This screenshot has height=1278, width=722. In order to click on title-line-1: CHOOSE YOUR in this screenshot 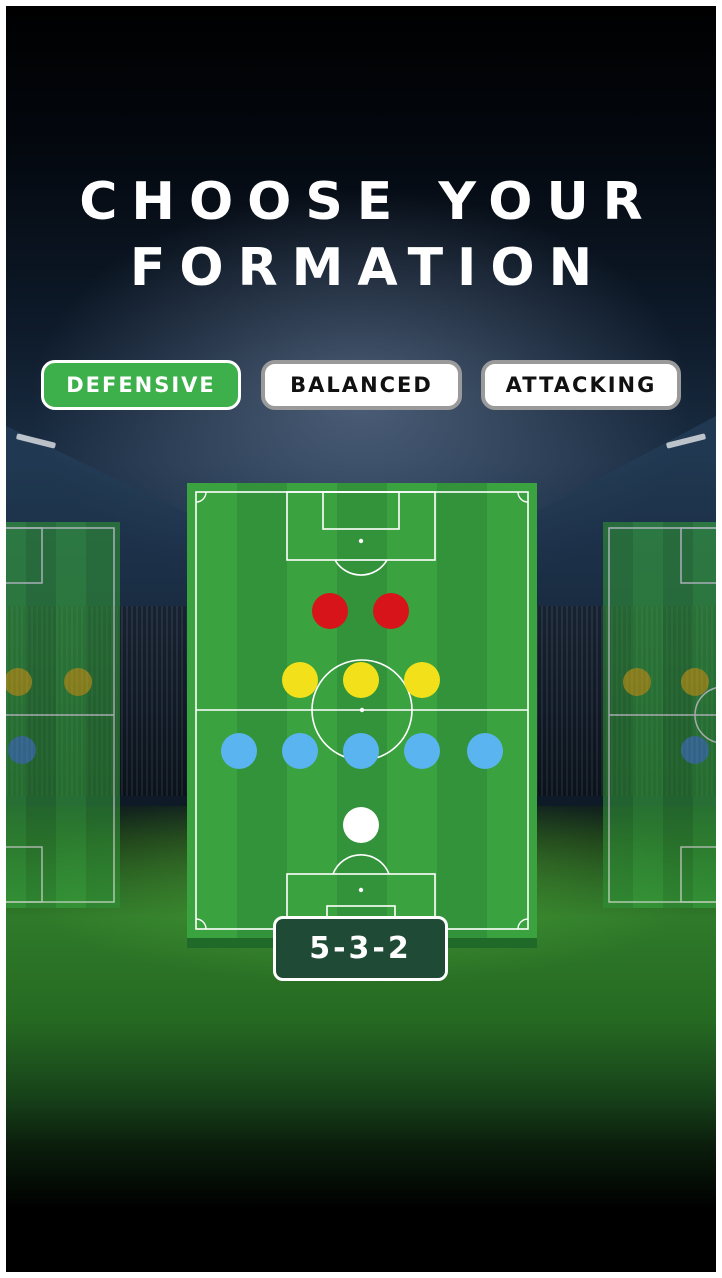, I will do `click(368, 202)`.